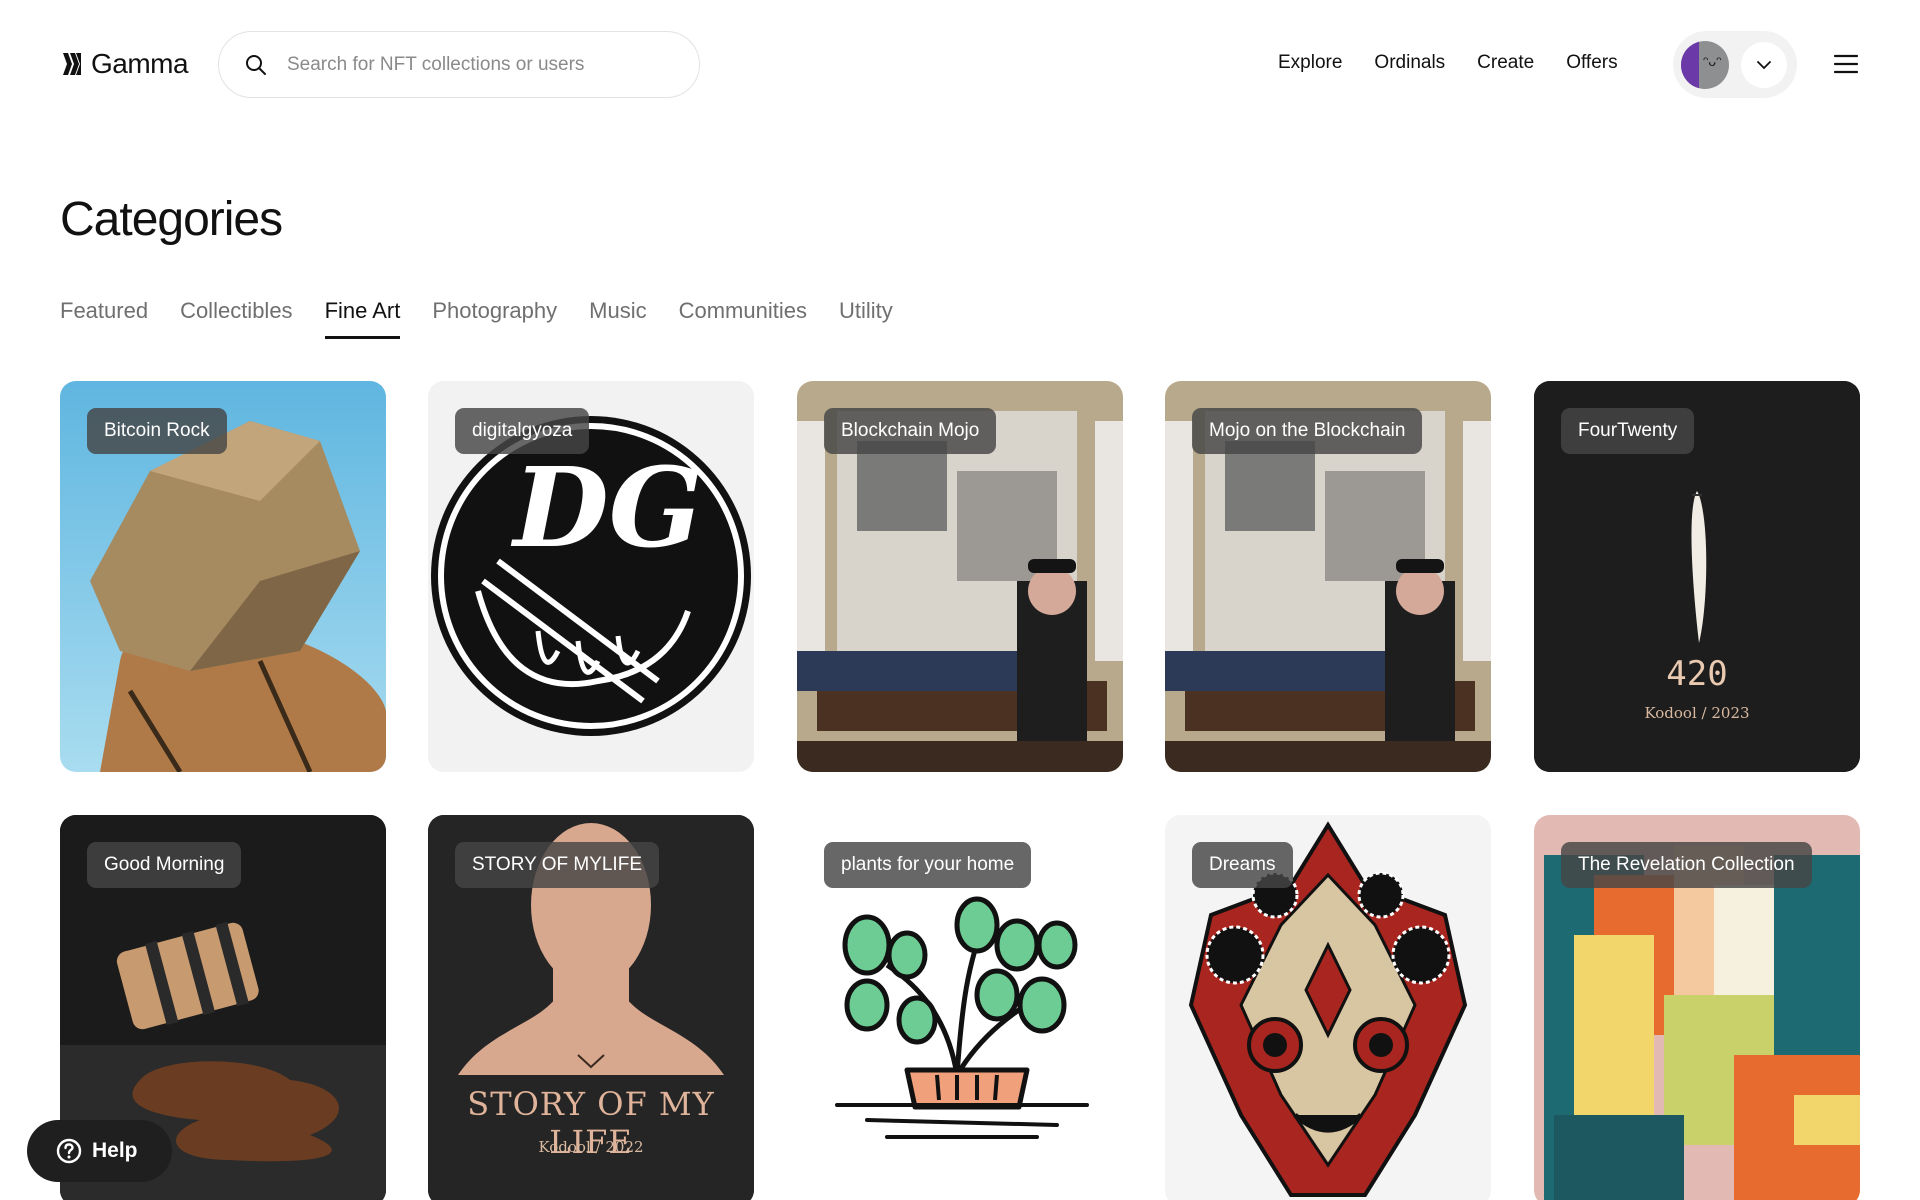 The height and width of the screenshot is (1200, 1920). I want to click on avatar-status-dot, so click(1725, 85).